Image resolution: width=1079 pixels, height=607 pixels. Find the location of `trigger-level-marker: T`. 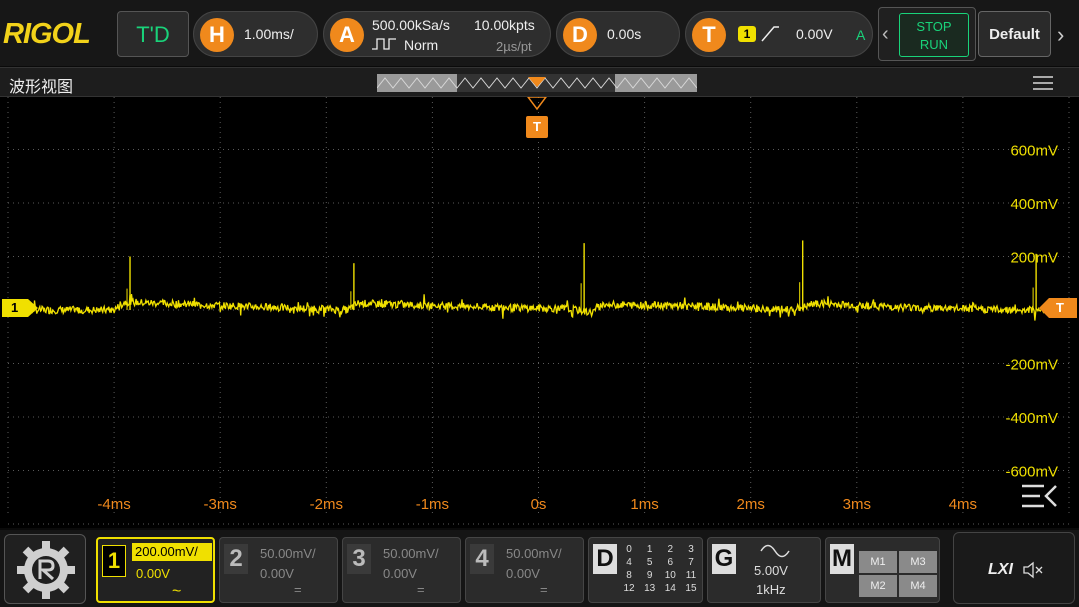

trigger-level-marker: T is located at coordinates (1058, 308).